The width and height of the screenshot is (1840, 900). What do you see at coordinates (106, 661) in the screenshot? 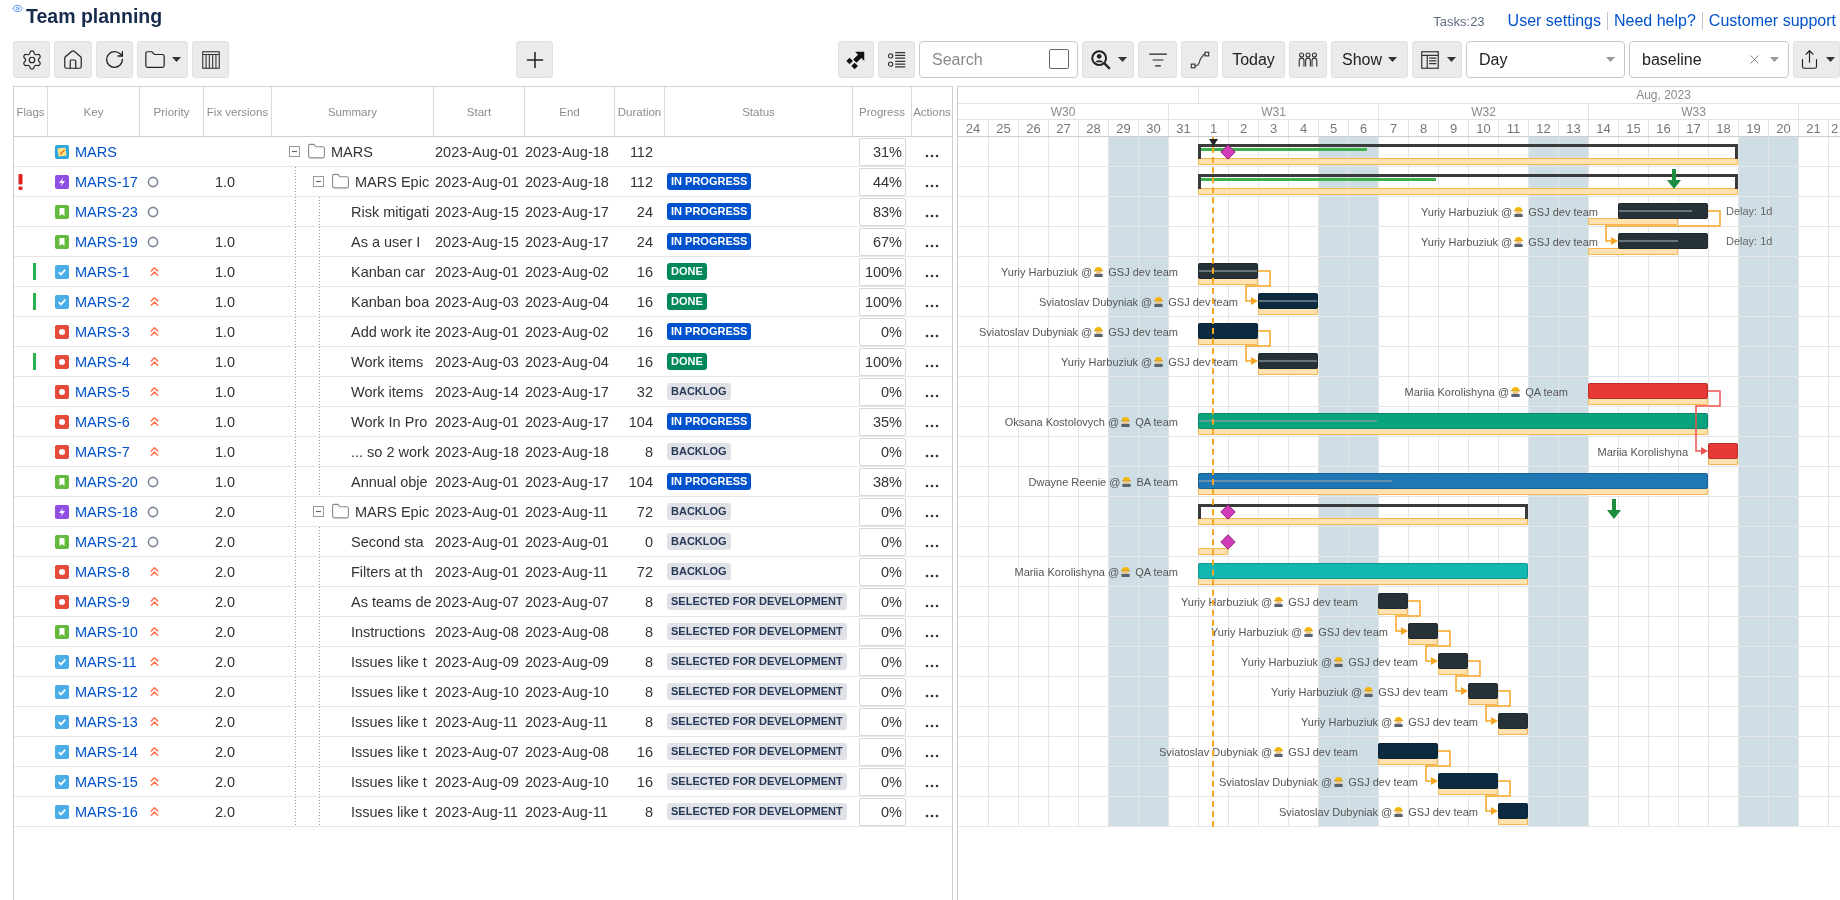
I see `issue-key-link: MARS-11` at bounding box center [106, 661].